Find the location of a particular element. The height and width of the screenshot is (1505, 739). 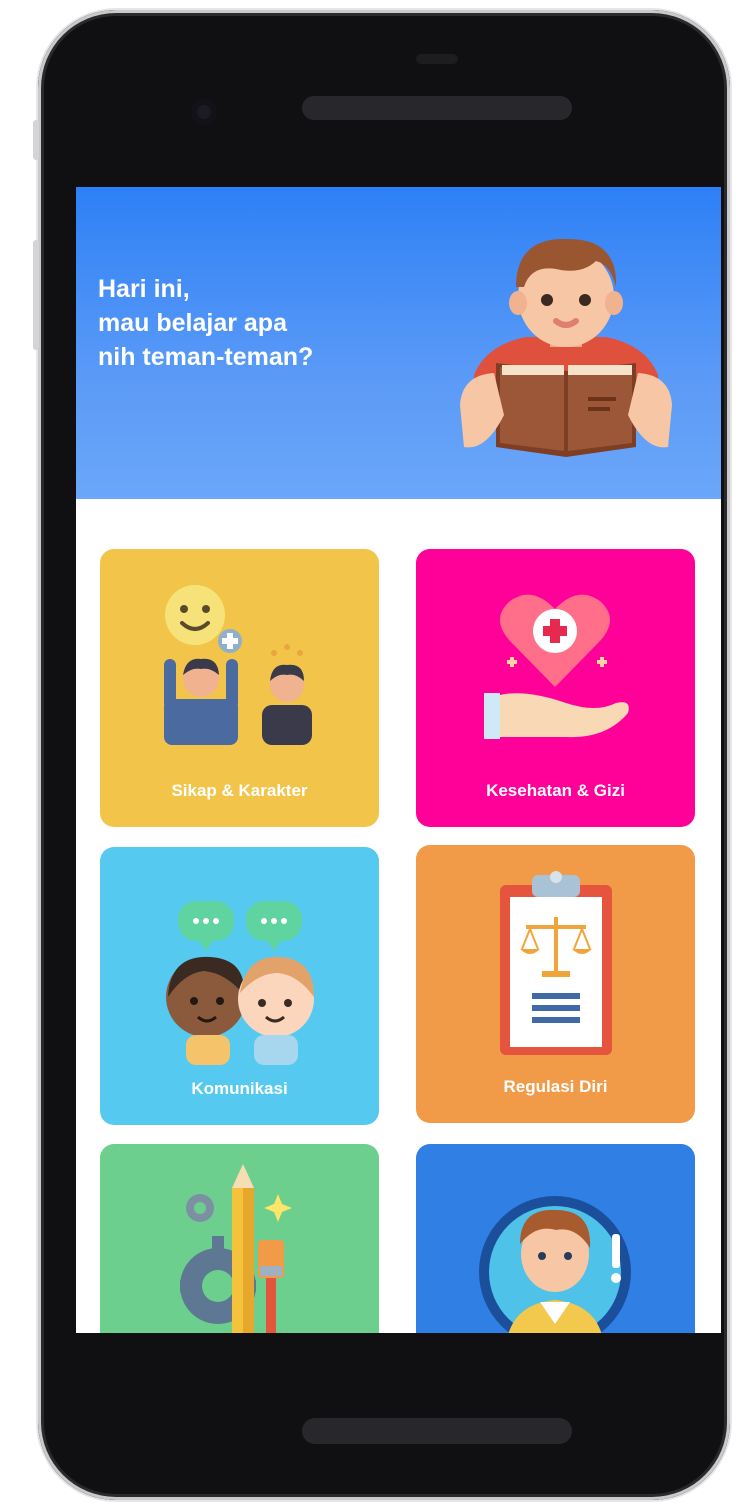

category-label: Sikap & Karakter is located at coordinates (239, 790).